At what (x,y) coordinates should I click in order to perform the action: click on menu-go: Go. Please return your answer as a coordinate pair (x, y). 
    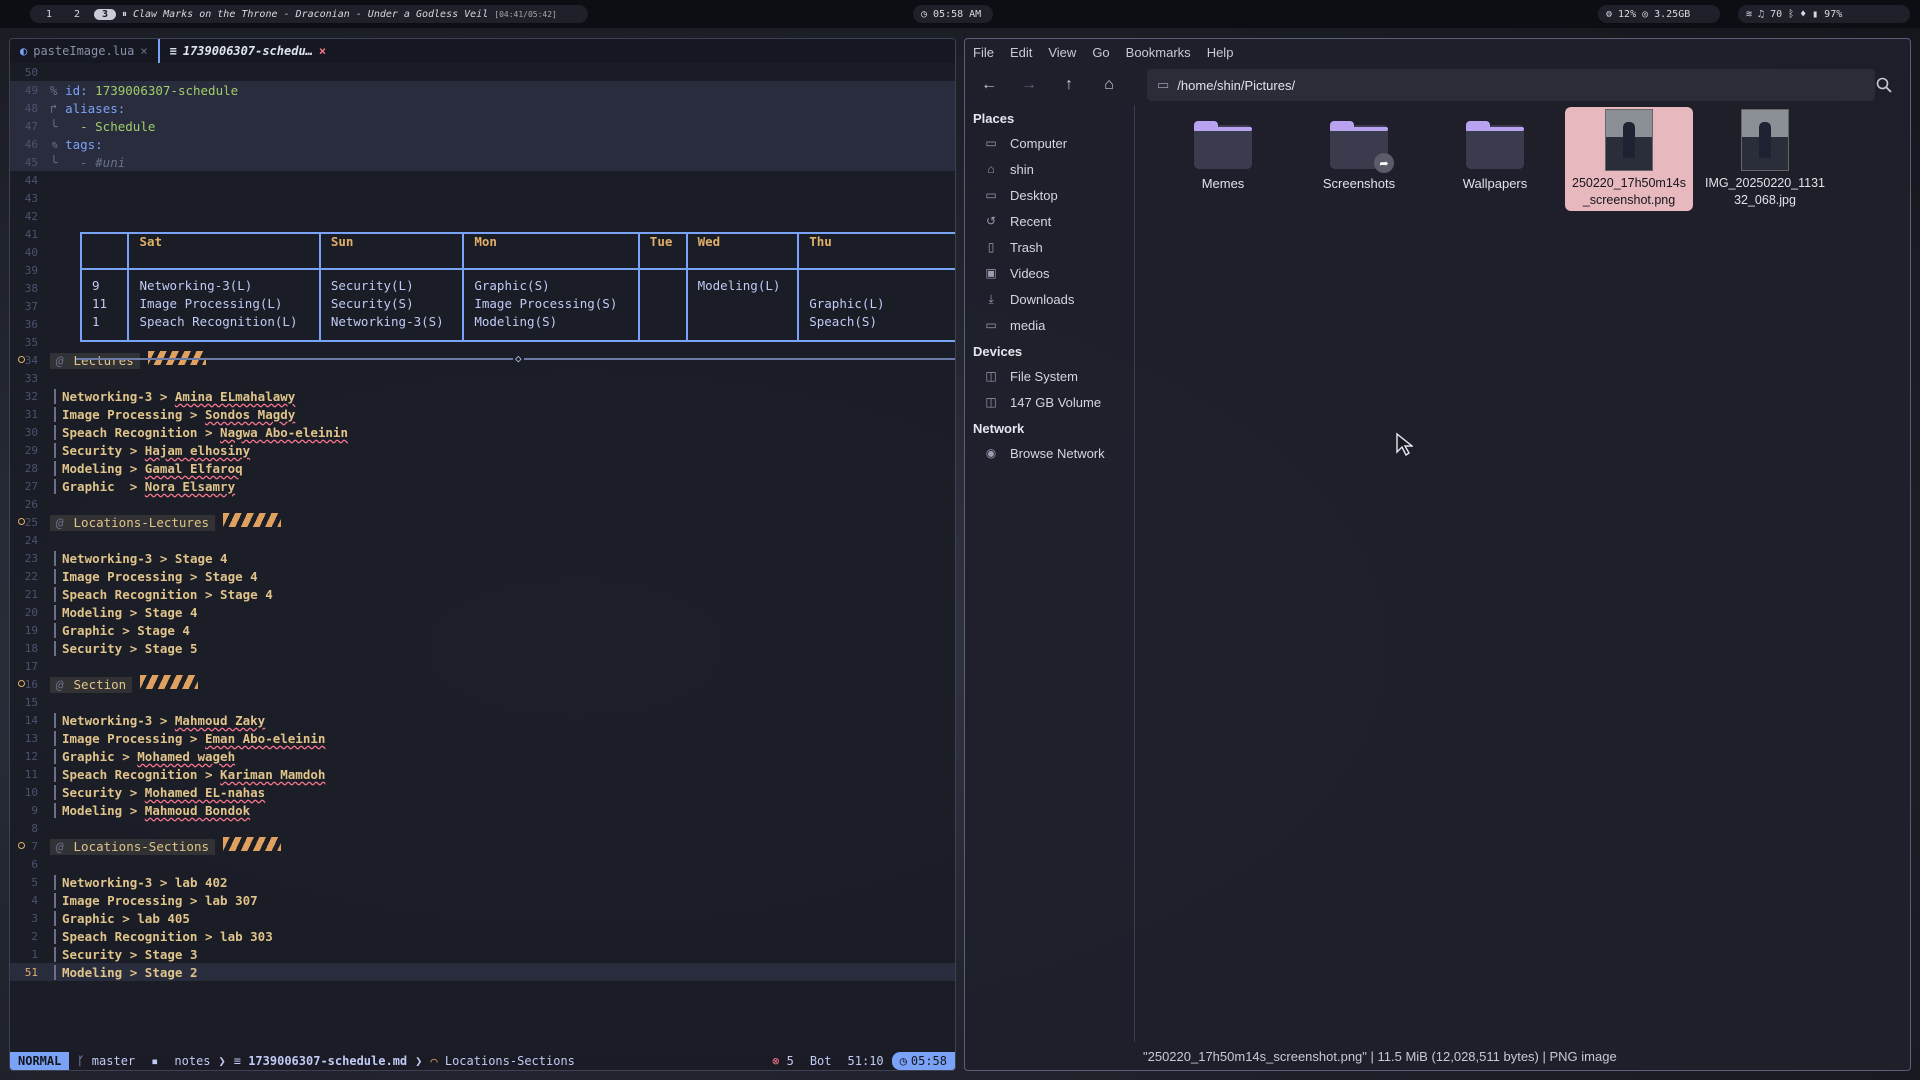
    Looking at the image, I should click on (1100, 52).